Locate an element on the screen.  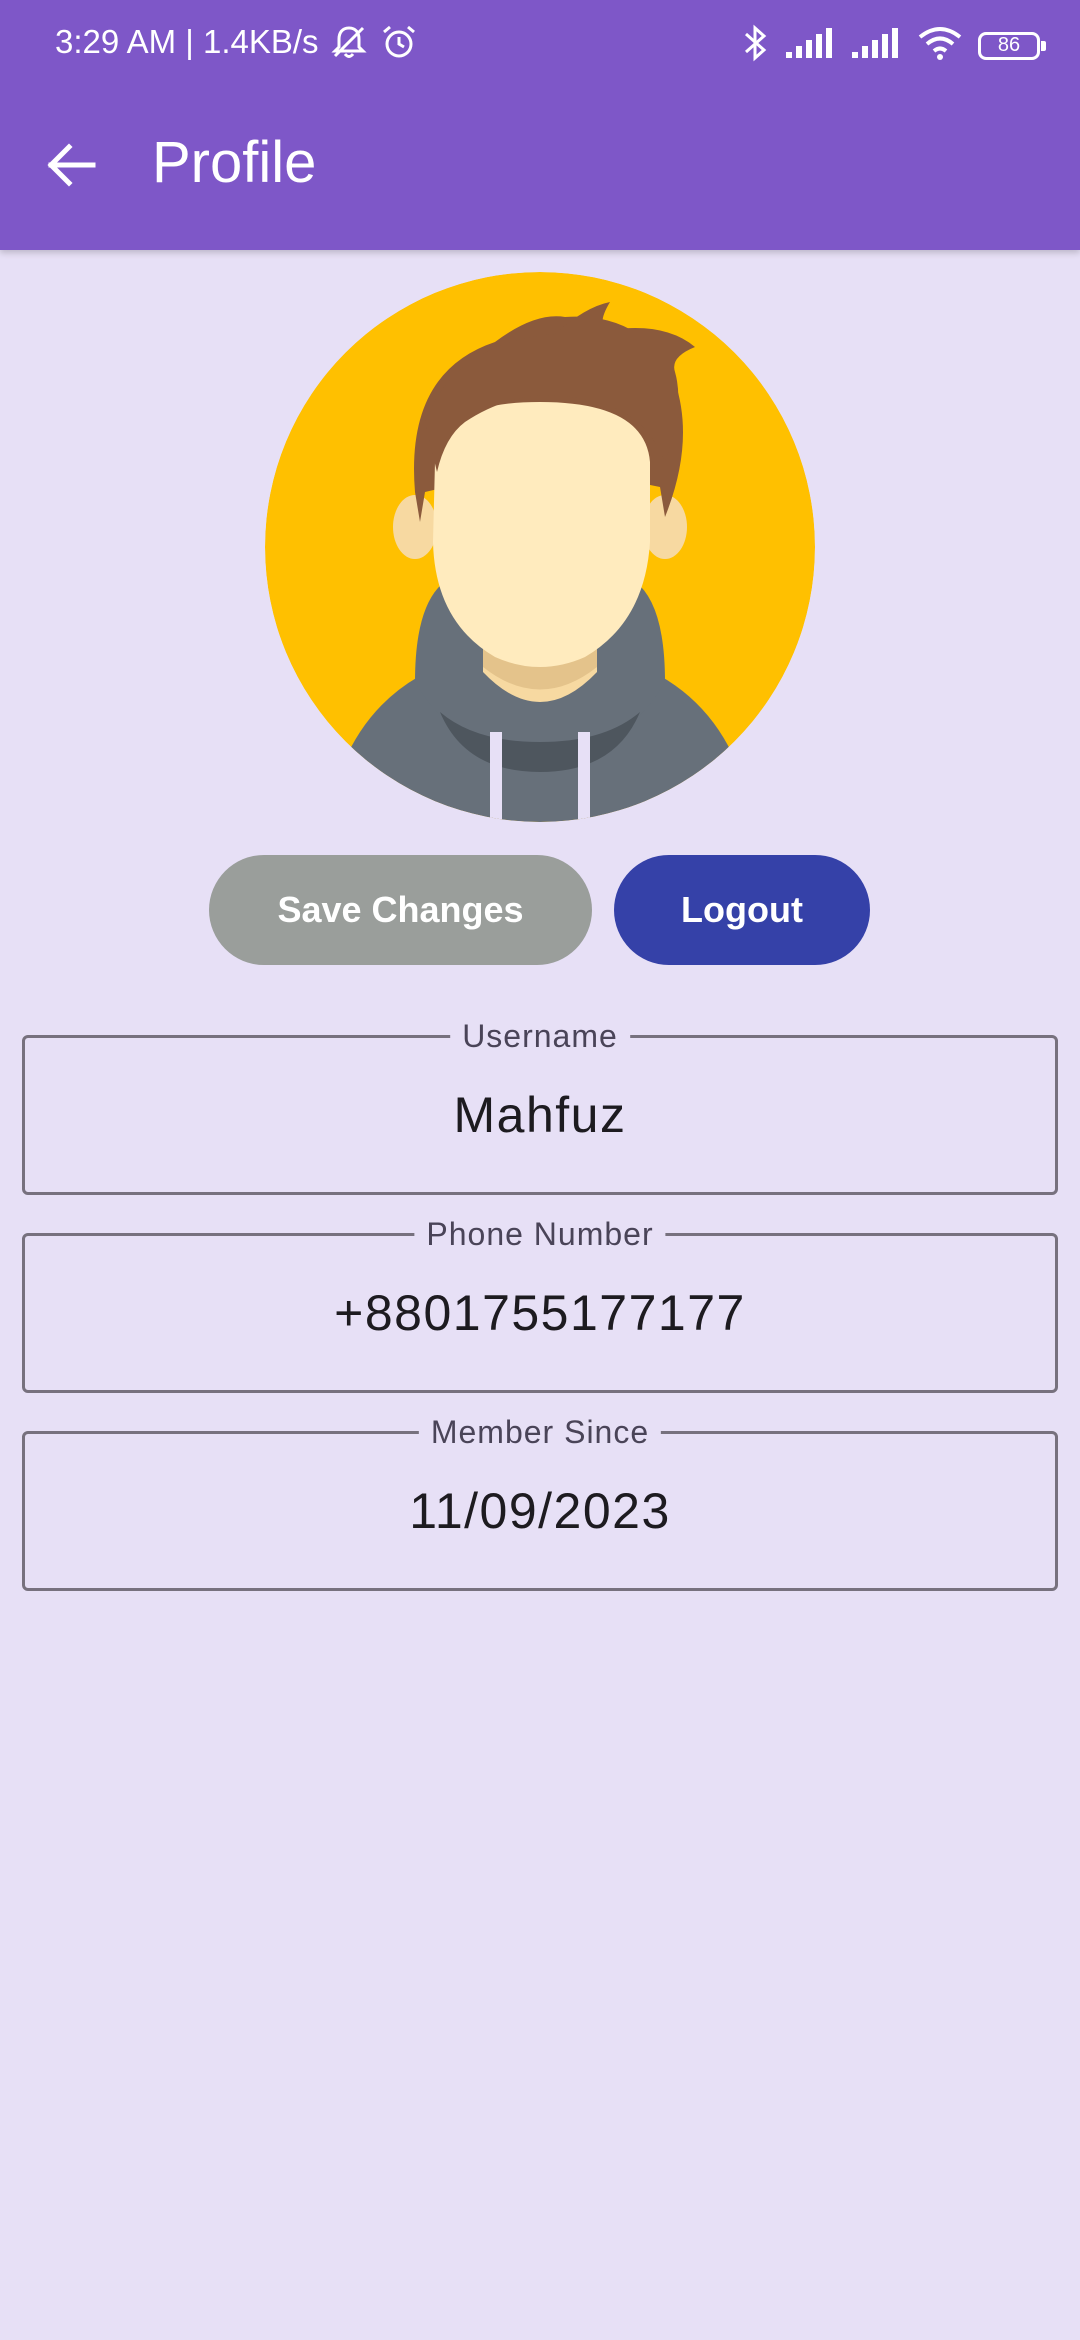
alarm-icon is located at coordinates (399, 42).